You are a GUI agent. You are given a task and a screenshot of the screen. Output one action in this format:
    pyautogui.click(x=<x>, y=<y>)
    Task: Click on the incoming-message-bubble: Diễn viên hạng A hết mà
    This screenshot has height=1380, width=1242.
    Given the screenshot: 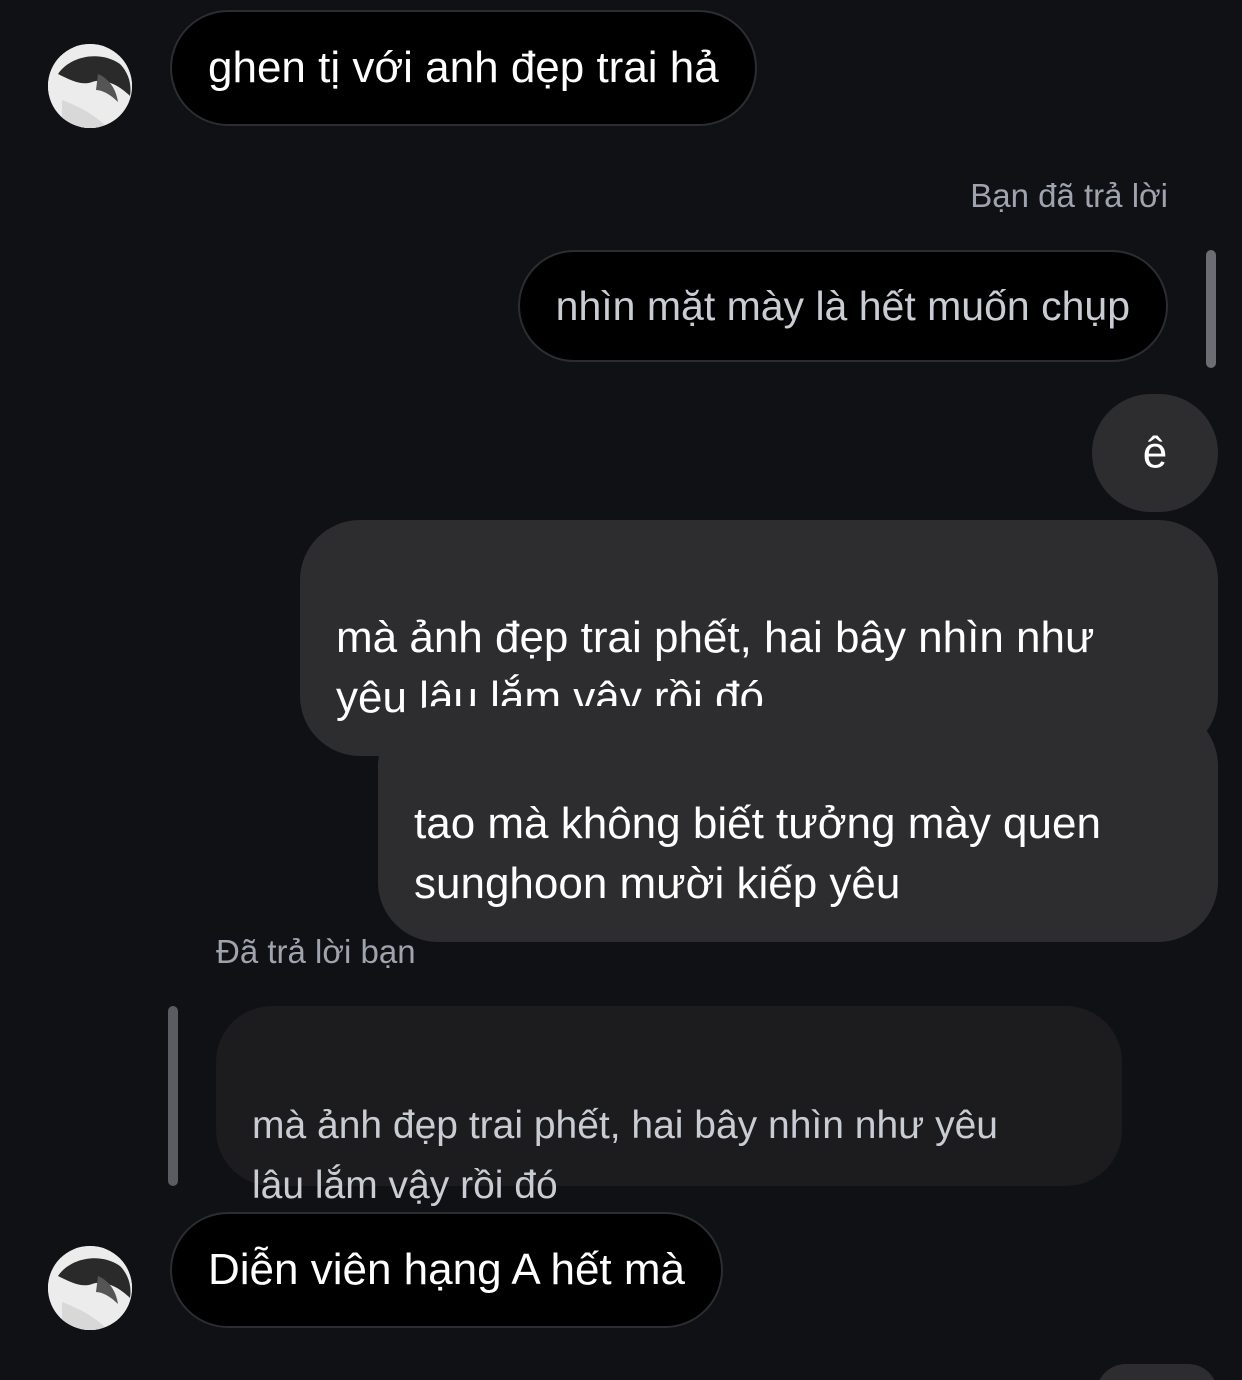 What is the action you would take?
    pyautogui.click(x=446, y=1270)
    